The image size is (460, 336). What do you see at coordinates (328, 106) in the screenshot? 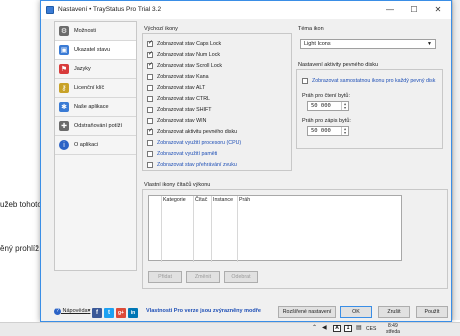
I see `read-threshold-input: 50 000 ▲ ▼` at bounding box center [328, 106].